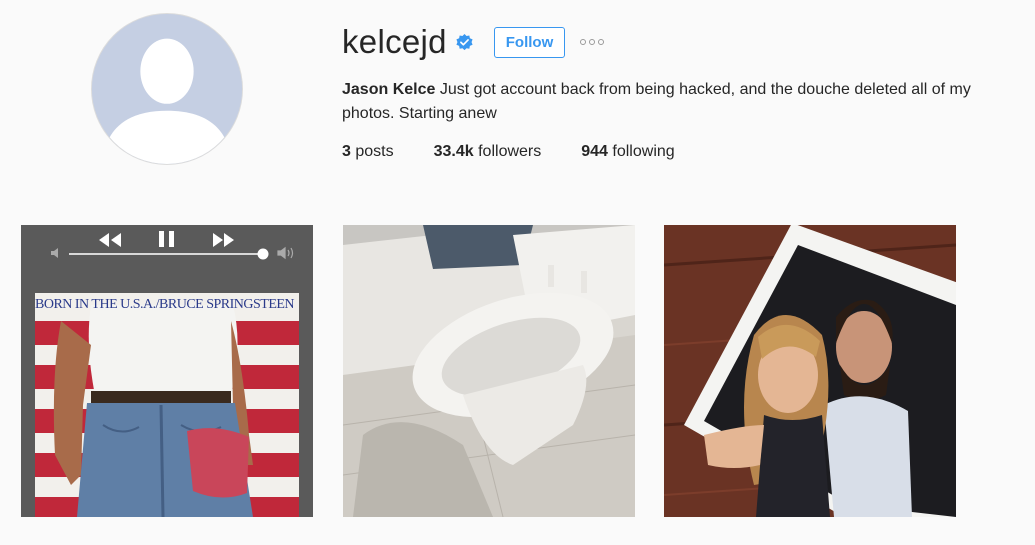  I want to click on profile-stats: 3 posts 33.4k followers 944 following, so click(528, 152).